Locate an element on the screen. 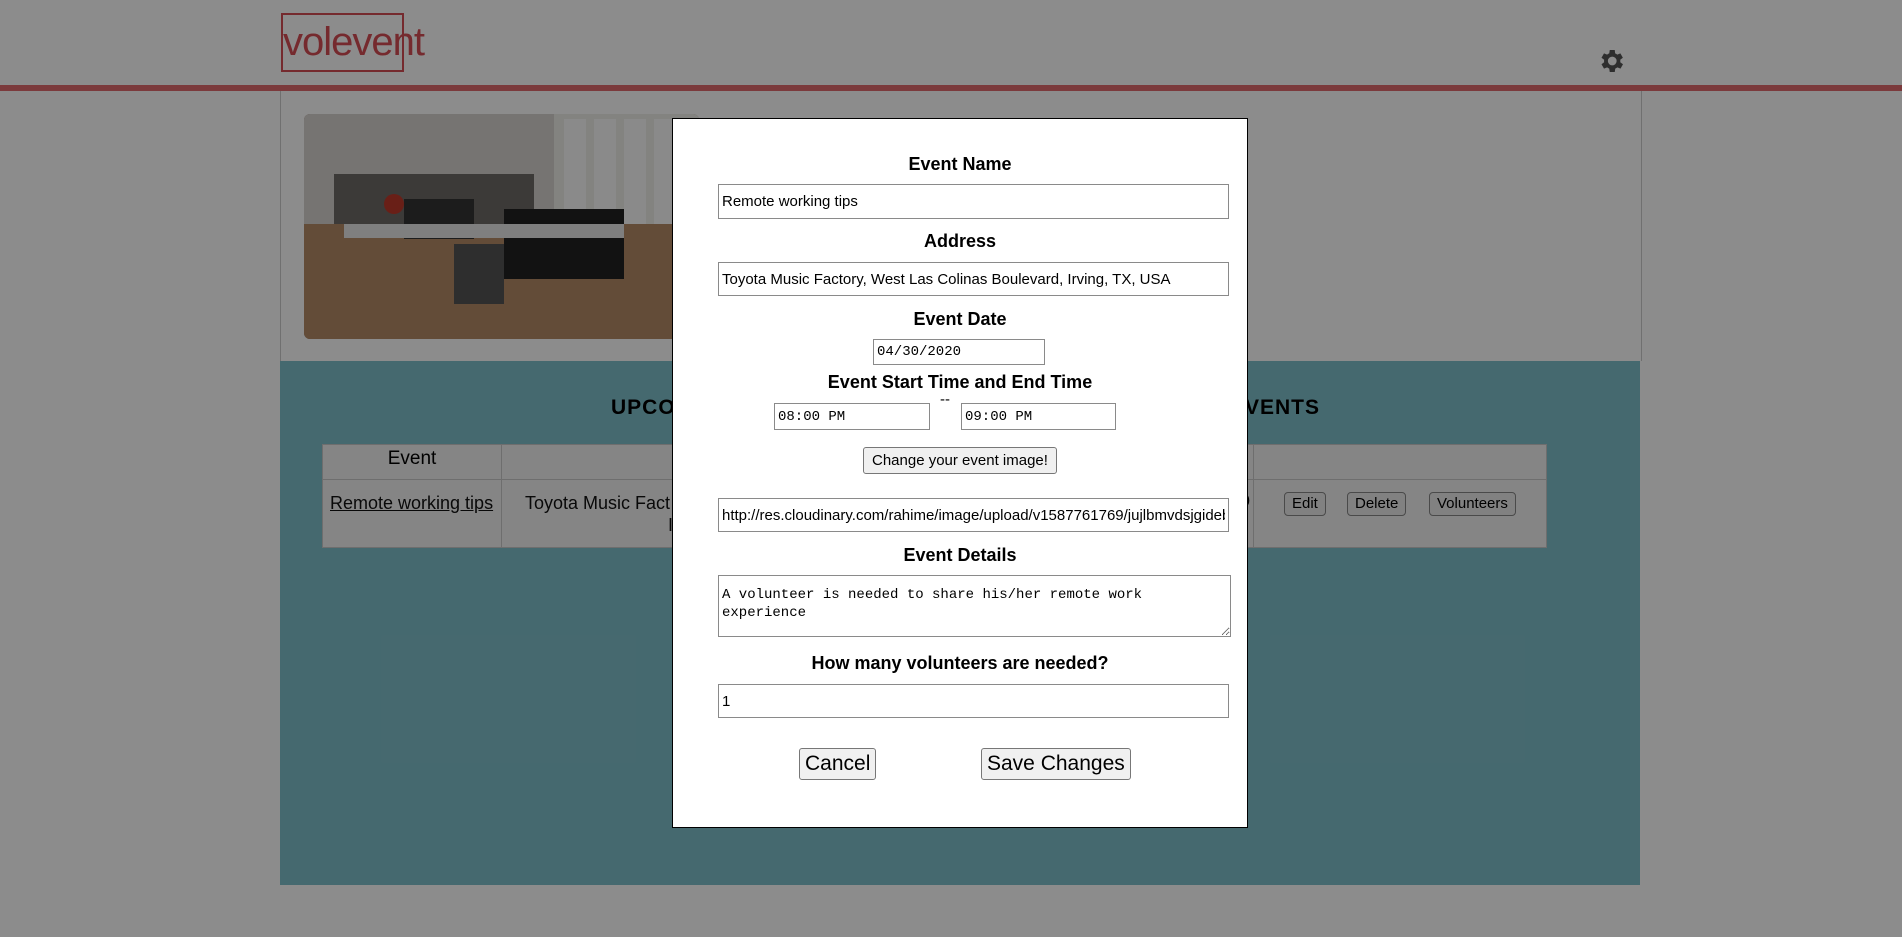 The width and height of the screenshot is (1902, 937). event-name-label: Event Name is located at coordinates (960, 164).